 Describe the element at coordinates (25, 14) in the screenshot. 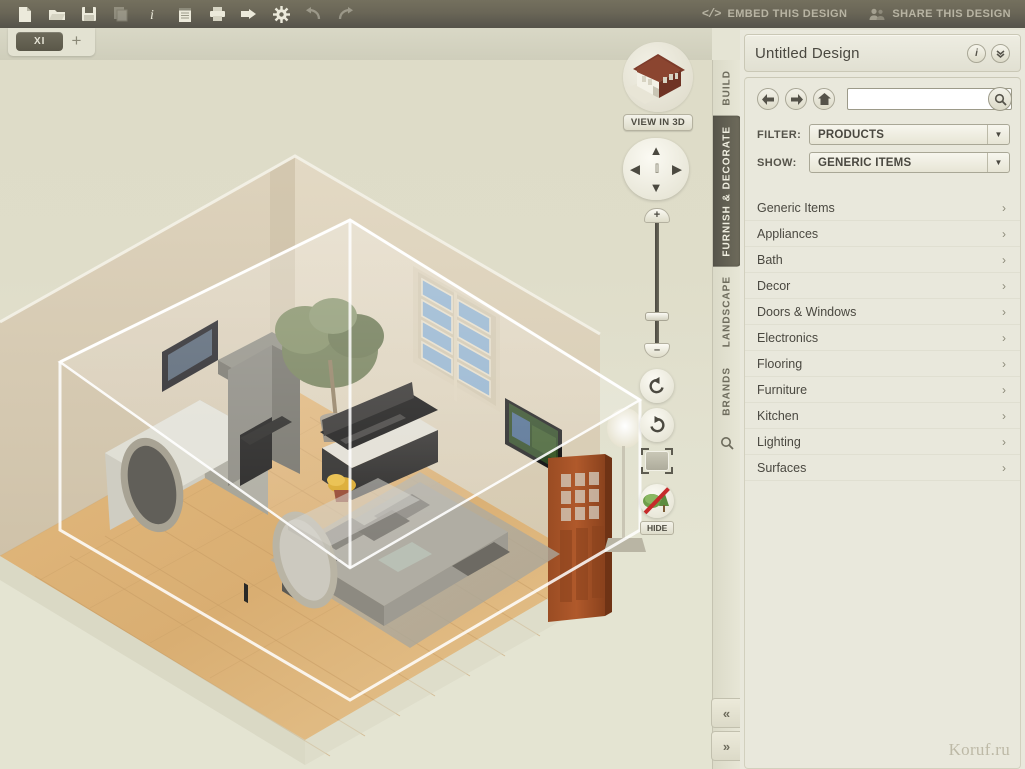

I see `new-file-icon` at that location.